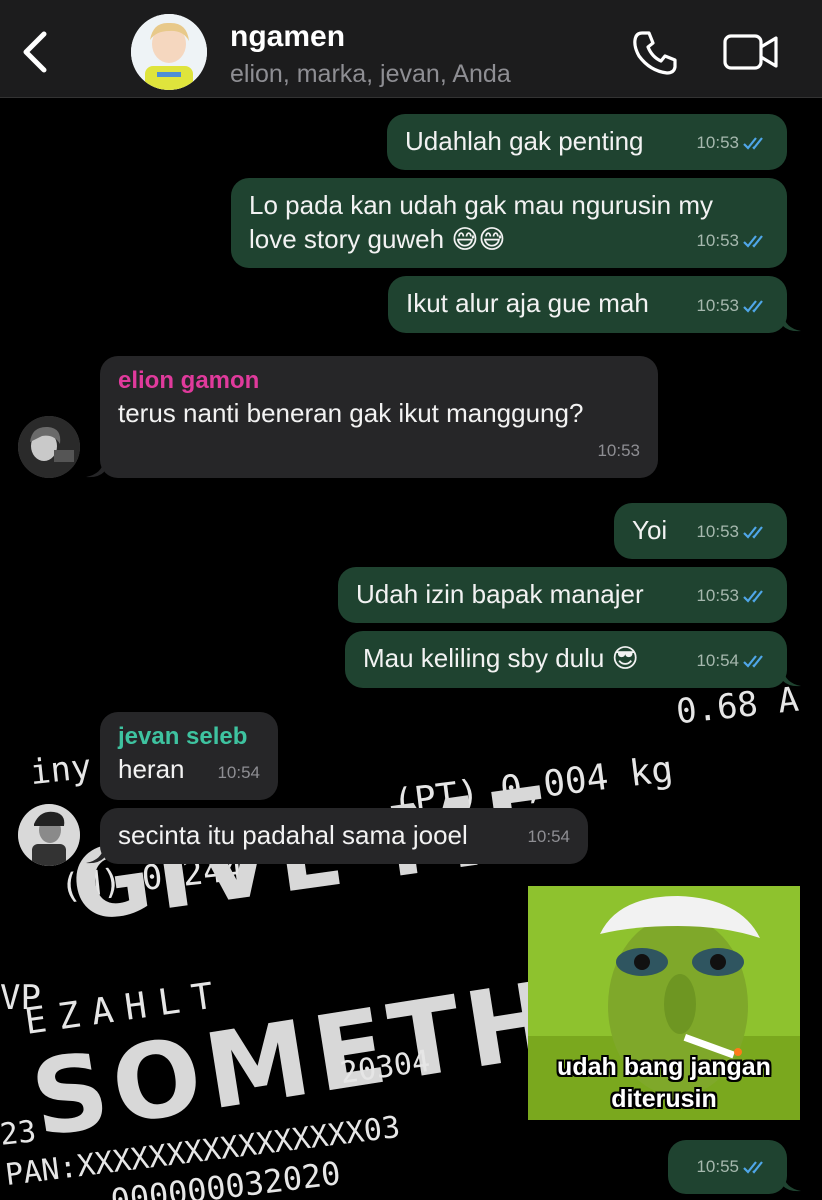 This screenshot has width=822, height=1200. Describe the element at coordinates (481, 205) in the screenshot. I see `message-text-line: Lo pada kan udah gak mau ngurusin my` at that location.